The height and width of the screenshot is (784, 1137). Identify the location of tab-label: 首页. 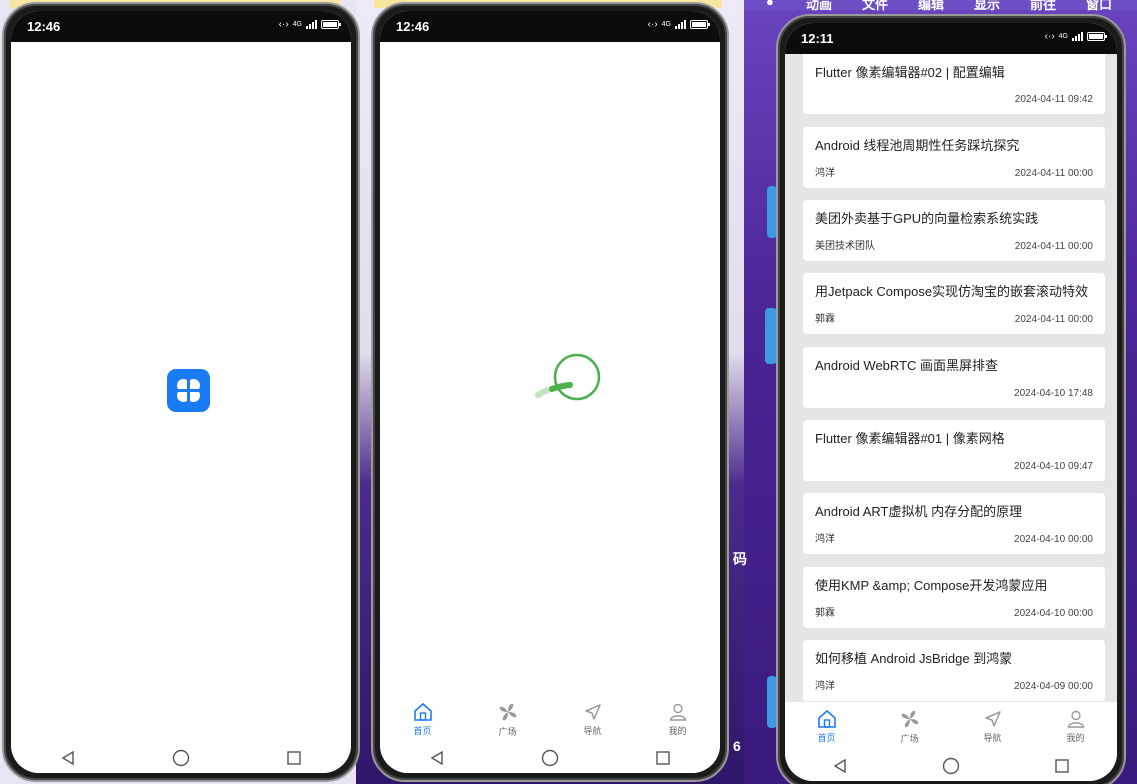
(826, 737).